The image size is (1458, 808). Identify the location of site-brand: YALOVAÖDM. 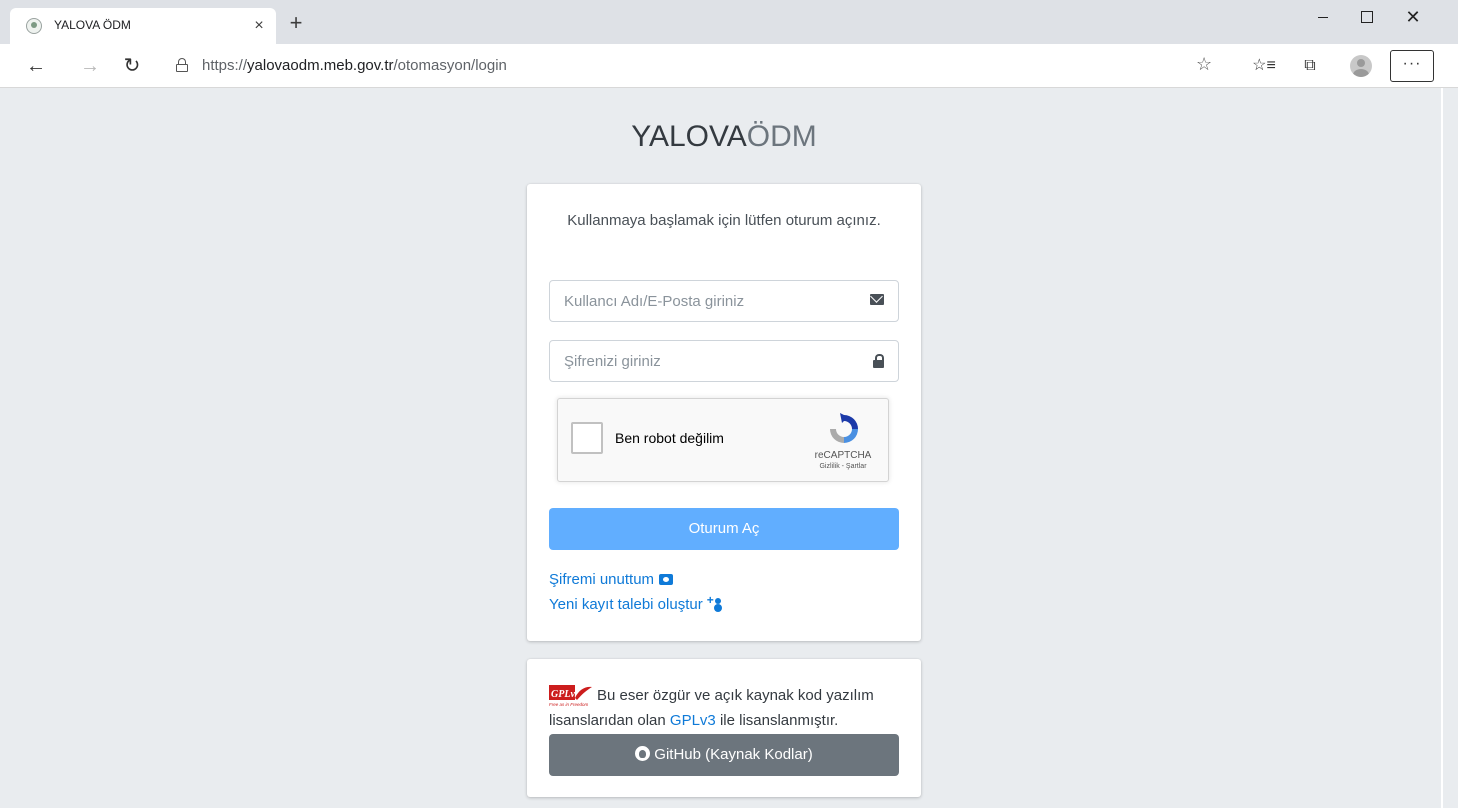
(724, 137).